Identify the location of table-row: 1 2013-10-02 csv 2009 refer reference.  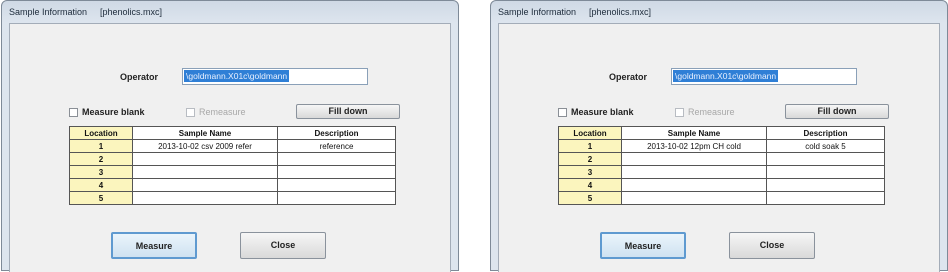
(232, 146).